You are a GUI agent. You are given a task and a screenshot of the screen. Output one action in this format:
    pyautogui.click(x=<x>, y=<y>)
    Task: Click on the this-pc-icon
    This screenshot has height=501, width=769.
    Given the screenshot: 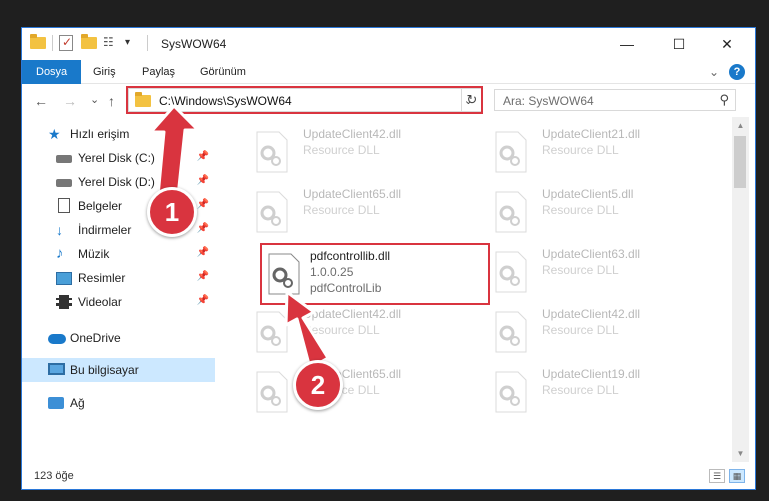 What is the action you would take?
    pyautogui.click(x=56, y=370)
    